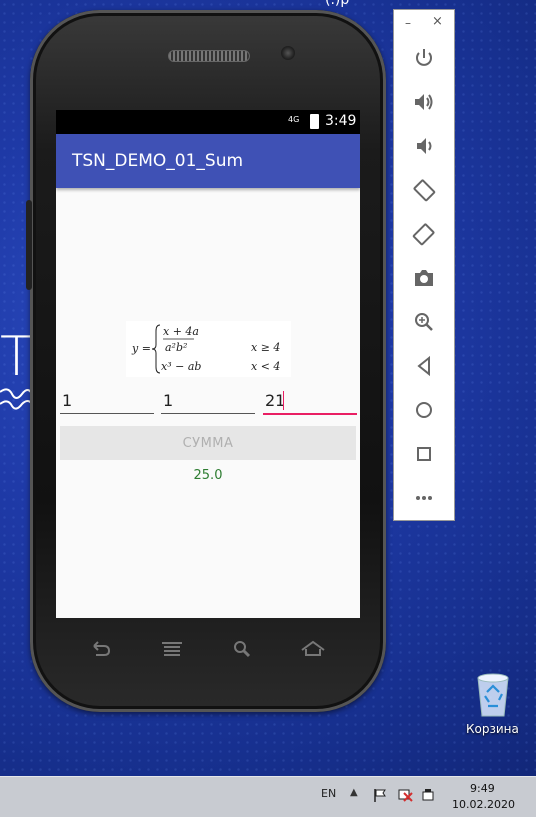 The width and height of the screenshot is (536, 817). What do you see at coordinates (424, 234) in the screenshot?
I see `rotate-right-icon` at bounding box center [424, 234].